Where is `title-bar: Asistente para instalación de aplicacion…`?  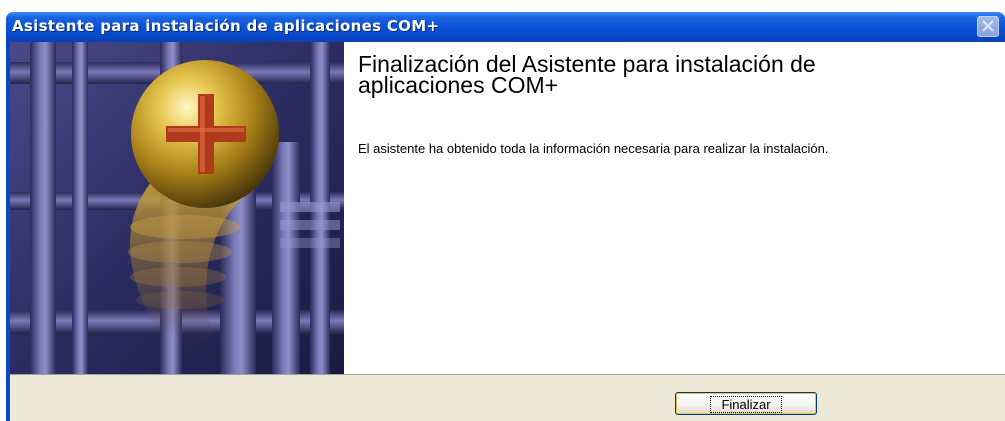
title-bar: Asistente para instalación de aplicacion… is located at coordinates (505, 27).